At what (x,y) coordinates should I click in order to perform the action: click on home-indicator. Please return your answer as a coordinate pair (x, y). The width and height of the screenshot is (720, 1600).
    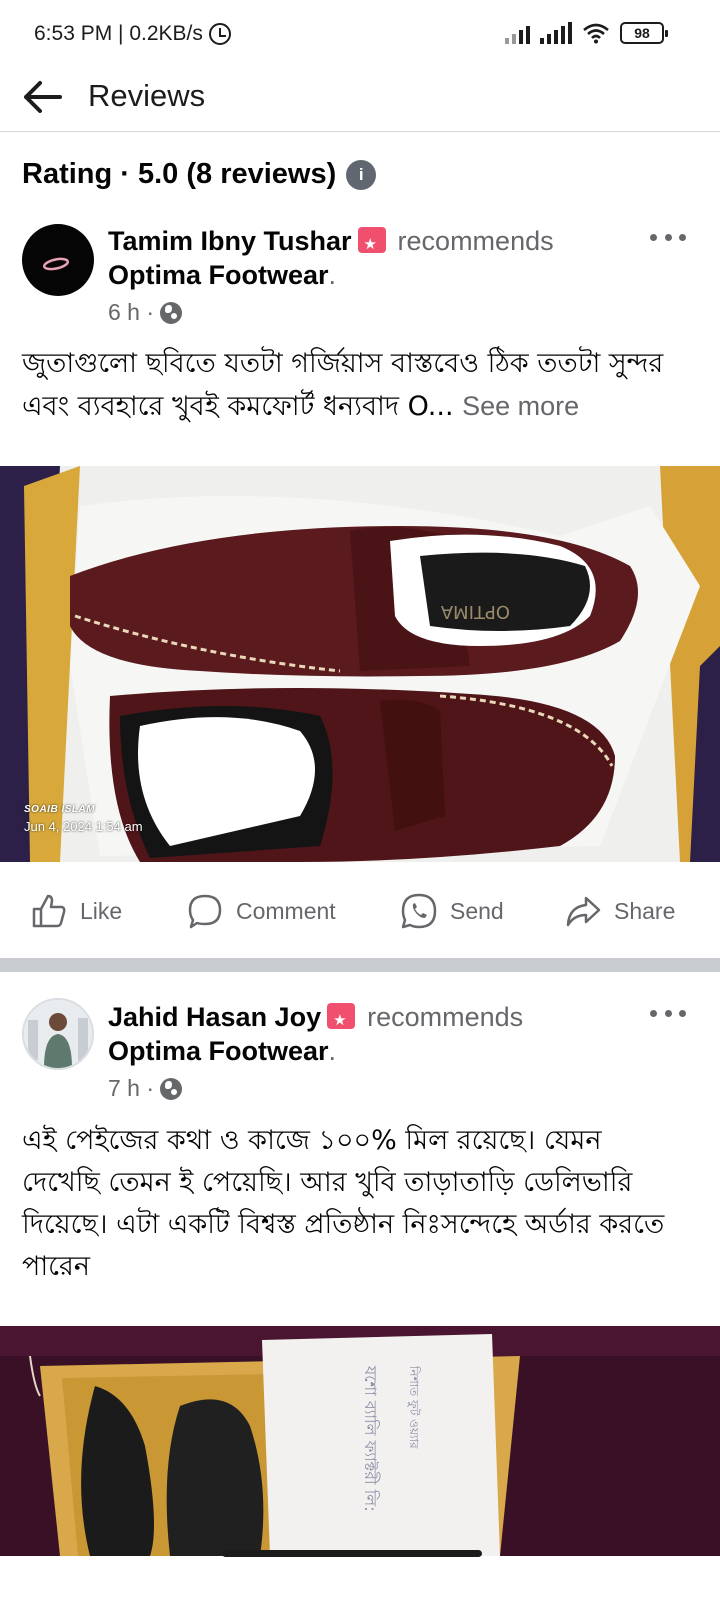
    Looking at the image, I should click on (352, 1553).